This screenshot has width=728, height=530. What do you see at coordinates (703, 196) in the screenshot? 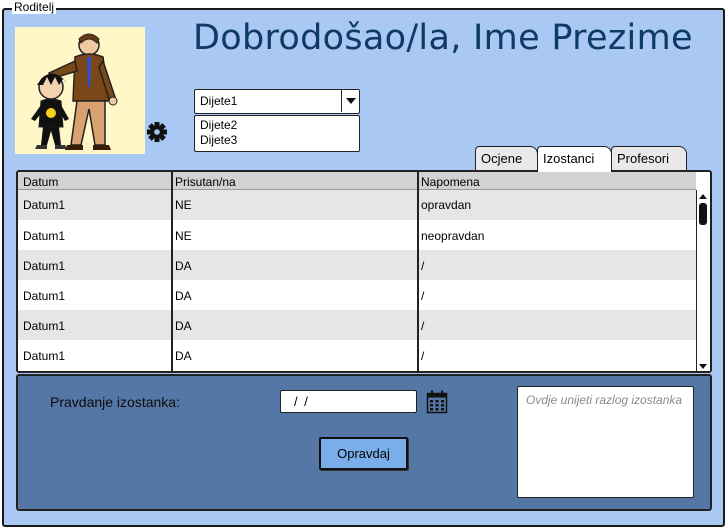
I see `scroll-up-icon` at bounding box center [703, 196].